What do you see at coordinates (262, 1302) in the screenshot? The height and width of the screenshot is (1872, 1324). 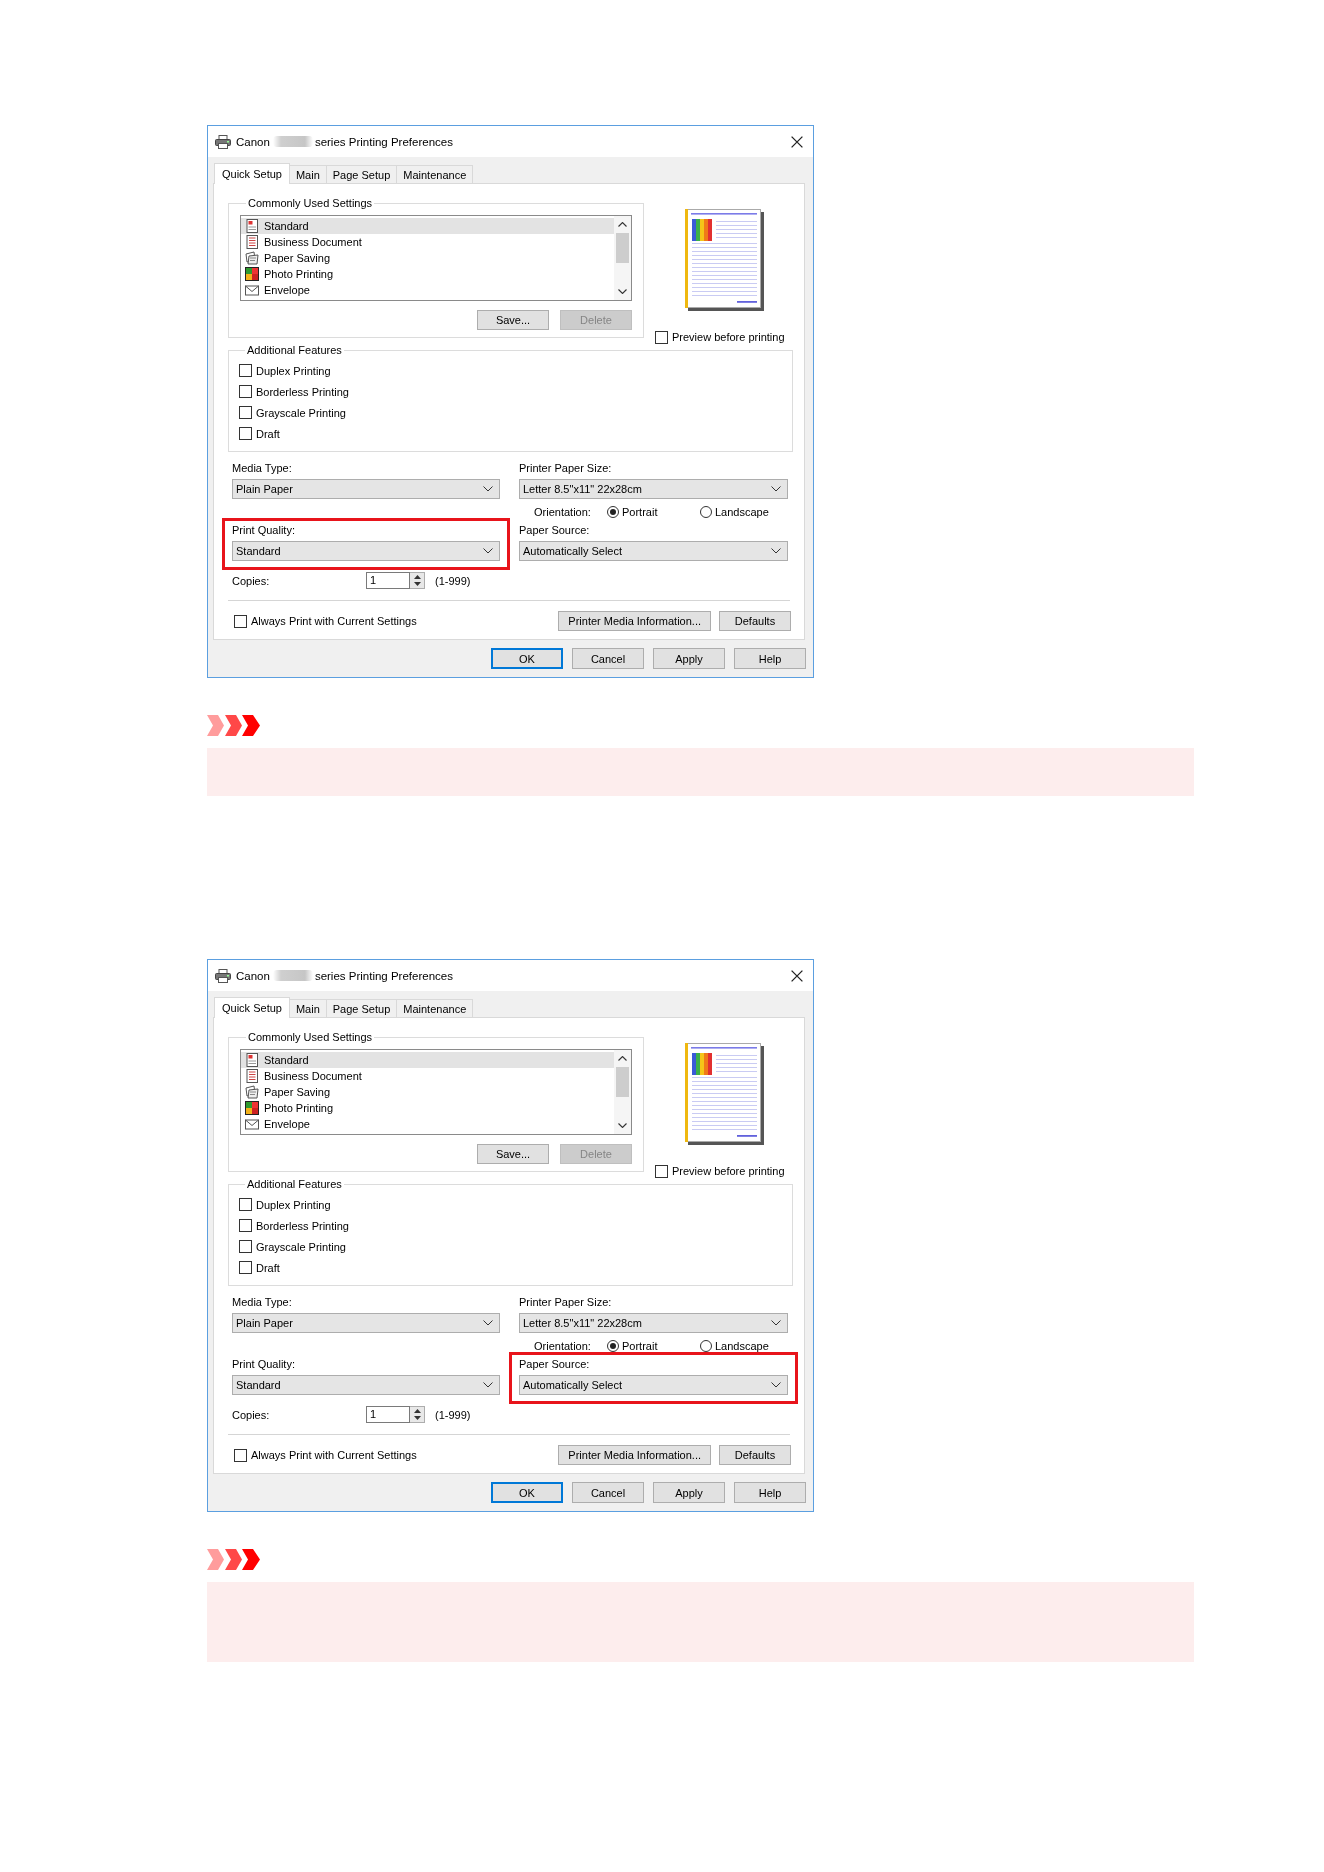 I see `field-label: Media Type:` at bounding box center [262, 1302].